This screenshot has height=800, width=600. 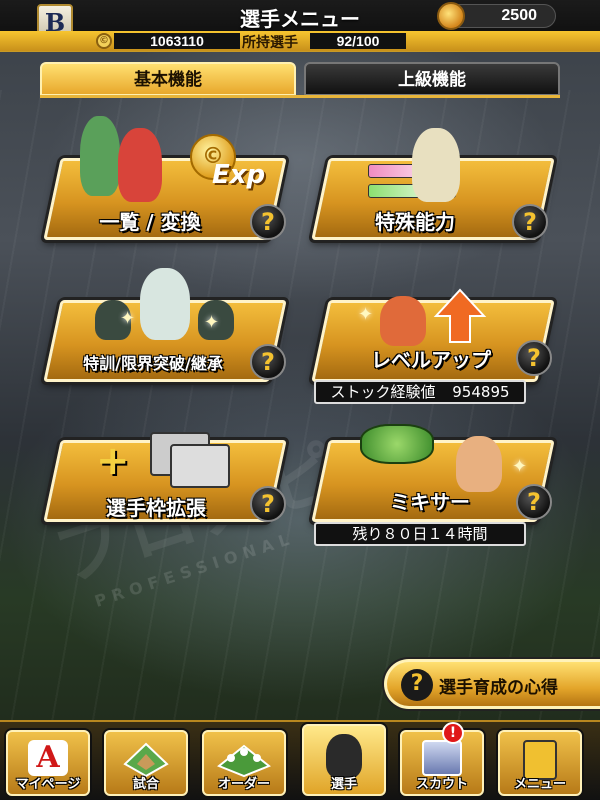 What do you see at coordinates (460, 315) in the screenshot?
I see `arrow-up-icon` at bounding box center [460, 315].